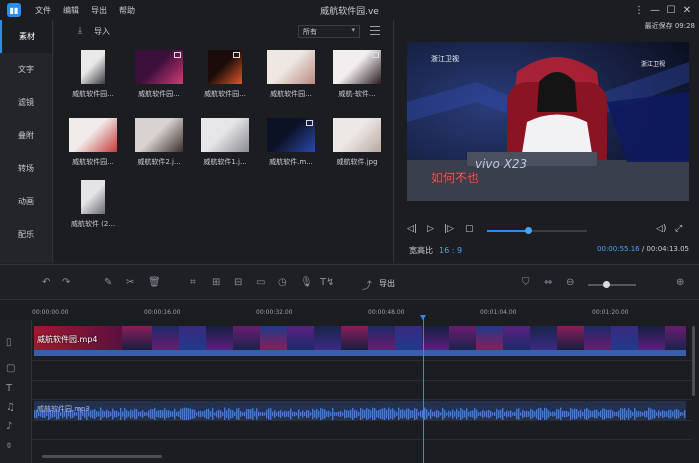 Image resolution: width=699 pixels, height=463 pixels. What do you see at coordinates (71, 10) in the screenshot?
I see `menu-edit: 编辑` at bounding box center [71, 10].